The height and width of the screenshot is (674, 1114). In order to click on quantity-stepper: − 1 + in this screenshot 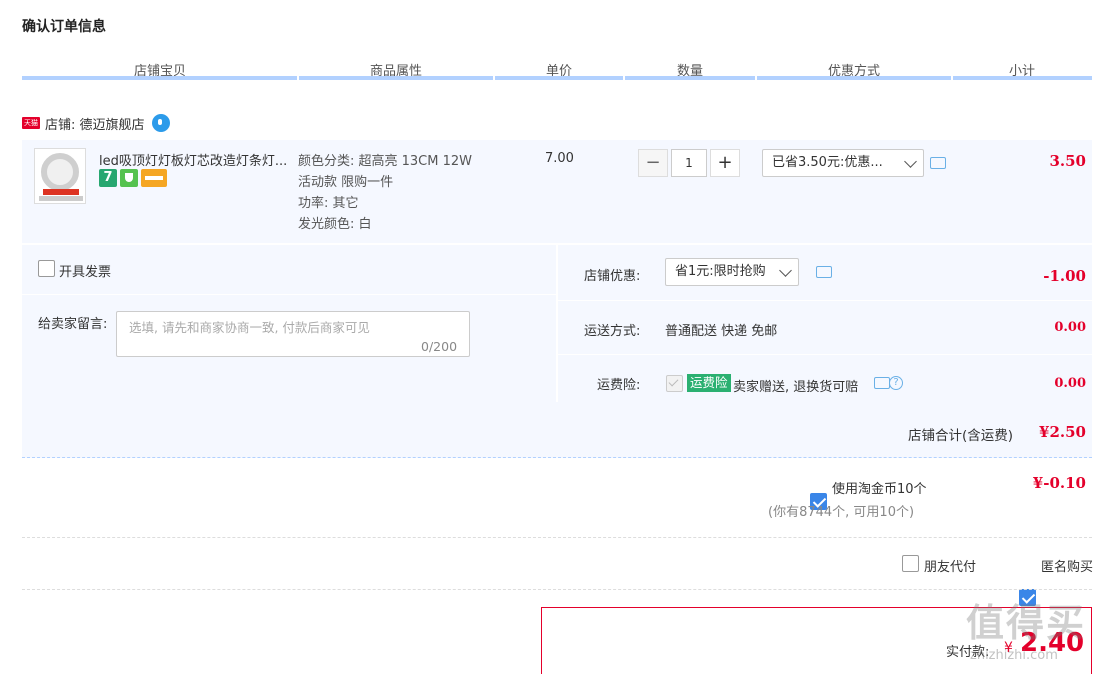, I will do `click(689, 163)`.